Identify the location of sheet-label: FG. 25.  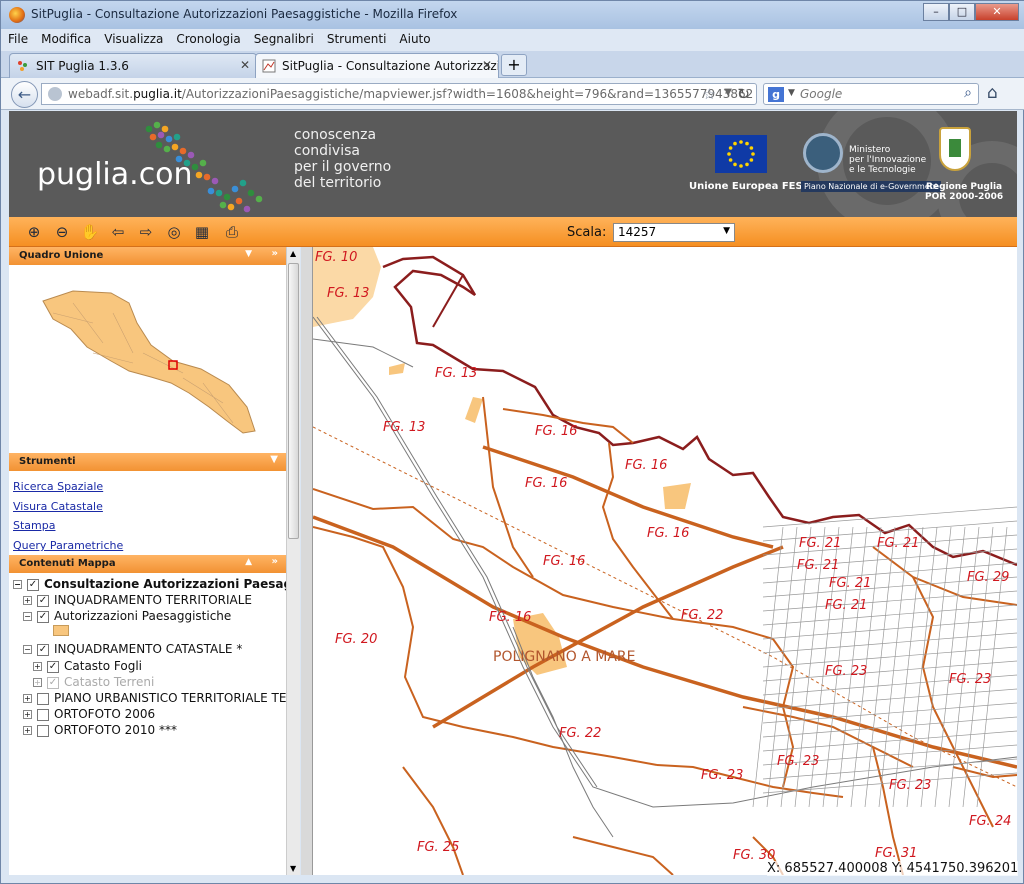
(438, 847).